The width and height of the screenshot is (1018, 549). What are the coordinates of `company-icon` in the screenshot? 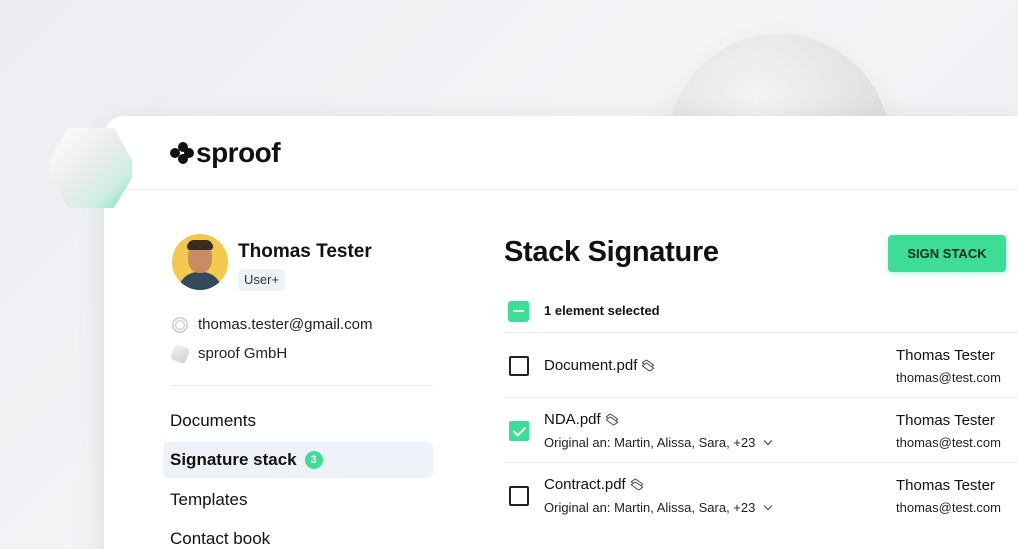 It's located at (180, 353).